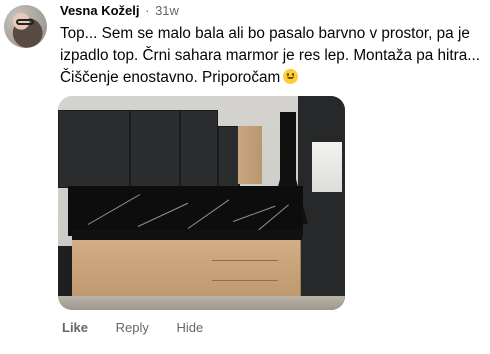 This screenshot has height=354, width=490. I want to click on floor, so click(201, 303).